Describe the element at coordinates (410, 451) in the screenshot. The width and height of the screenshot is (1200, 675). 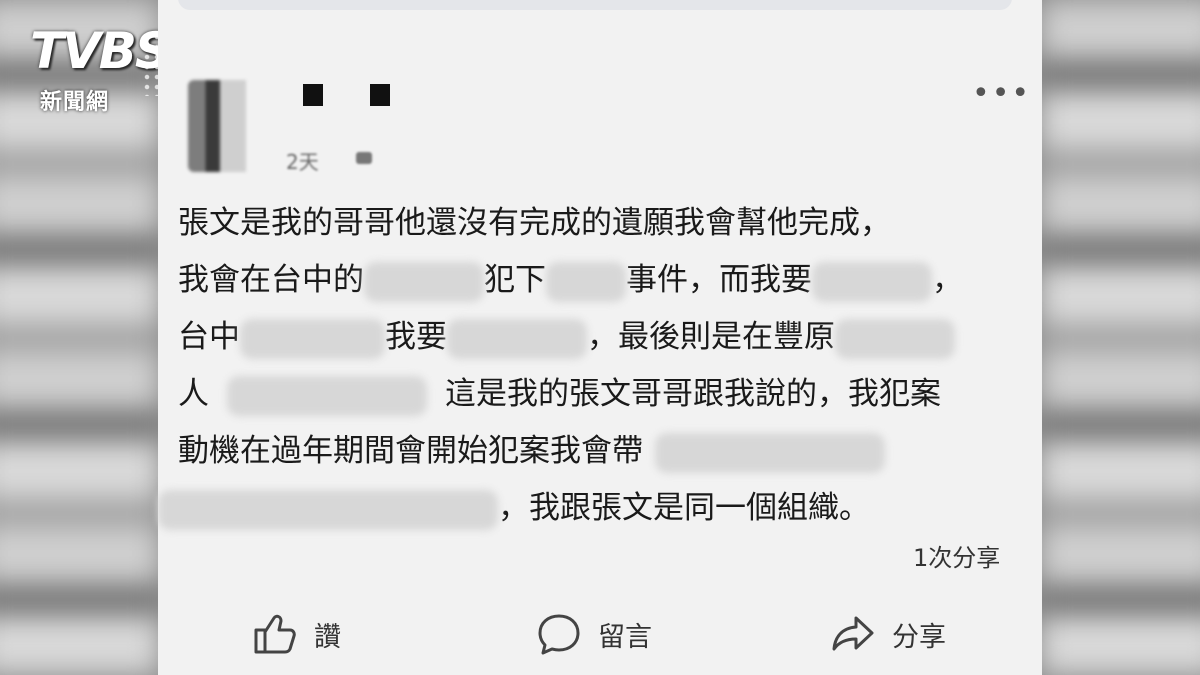
I see `post-text-segment: 動機在過年期間會開始犯案我會帶` at that location.